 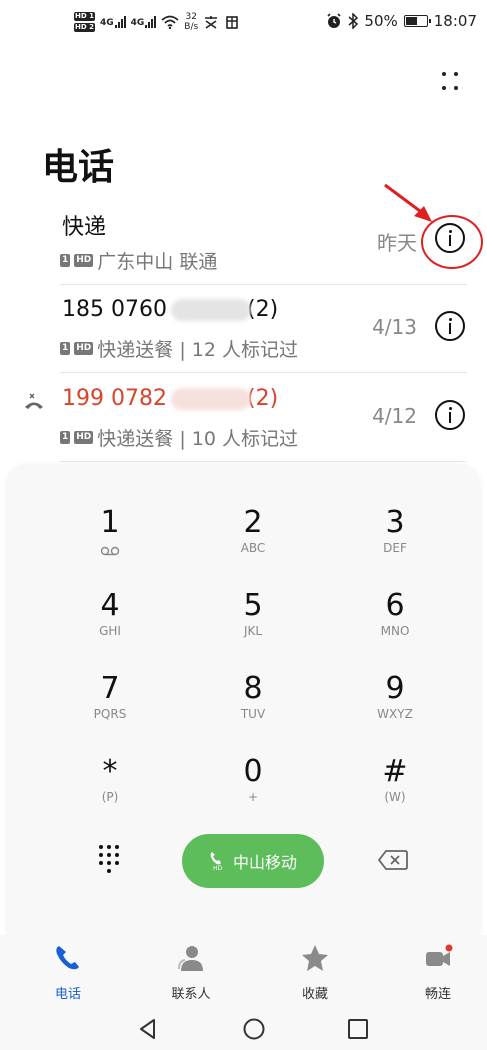 What do you see at coordinates (395, 771) in the screenshot?
I see `key-digit: #` at bounding box center [395, 771].